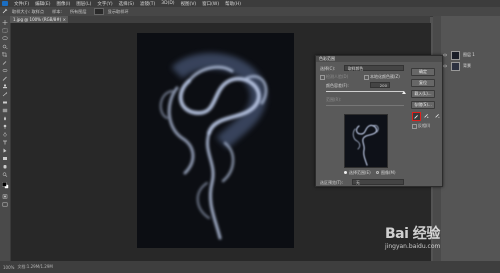 Image resolution: width=500 pixels, height=273 pixels. I want to click on image-radio-label: 图像(M), so click(388, 172).